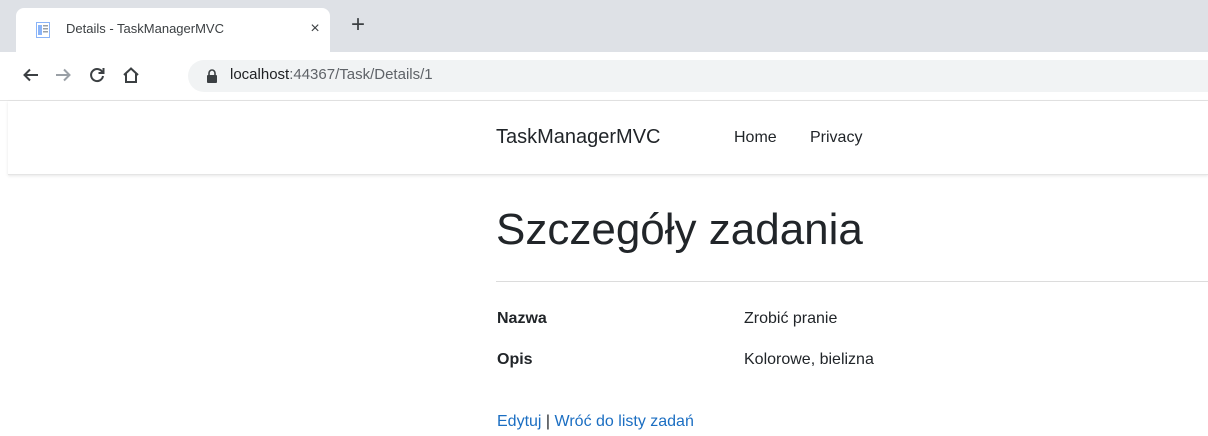 This screenshot has height=436, width=1208. Describe the element at coordinates (624, 421) in the screenshot. I see `back-to-list-link: Wróć do listy zadań` at that location.